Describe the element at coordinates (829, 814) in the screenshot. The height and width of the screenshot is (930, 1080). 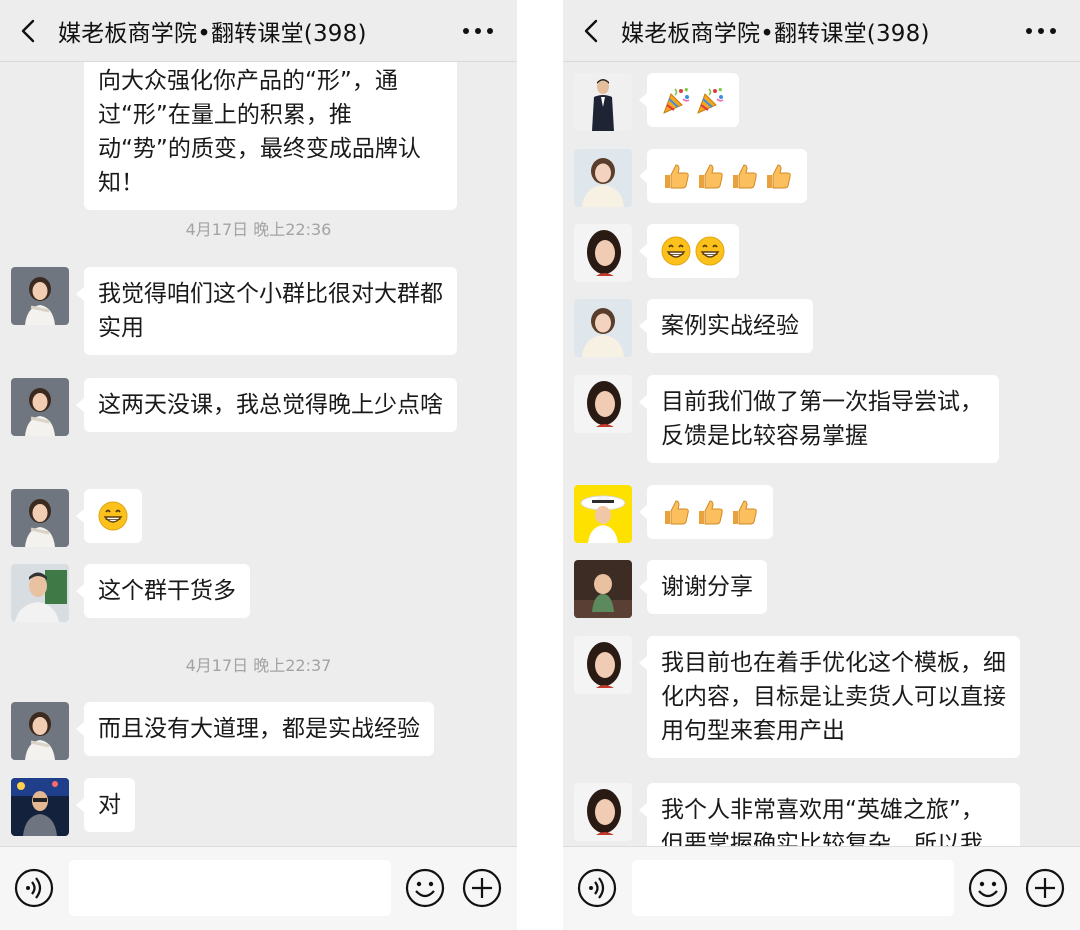
I see `message-bubble: 我个人非常喜欢用“英雄之旅”，但要掌握确实比较复杂，所以我` at that location.